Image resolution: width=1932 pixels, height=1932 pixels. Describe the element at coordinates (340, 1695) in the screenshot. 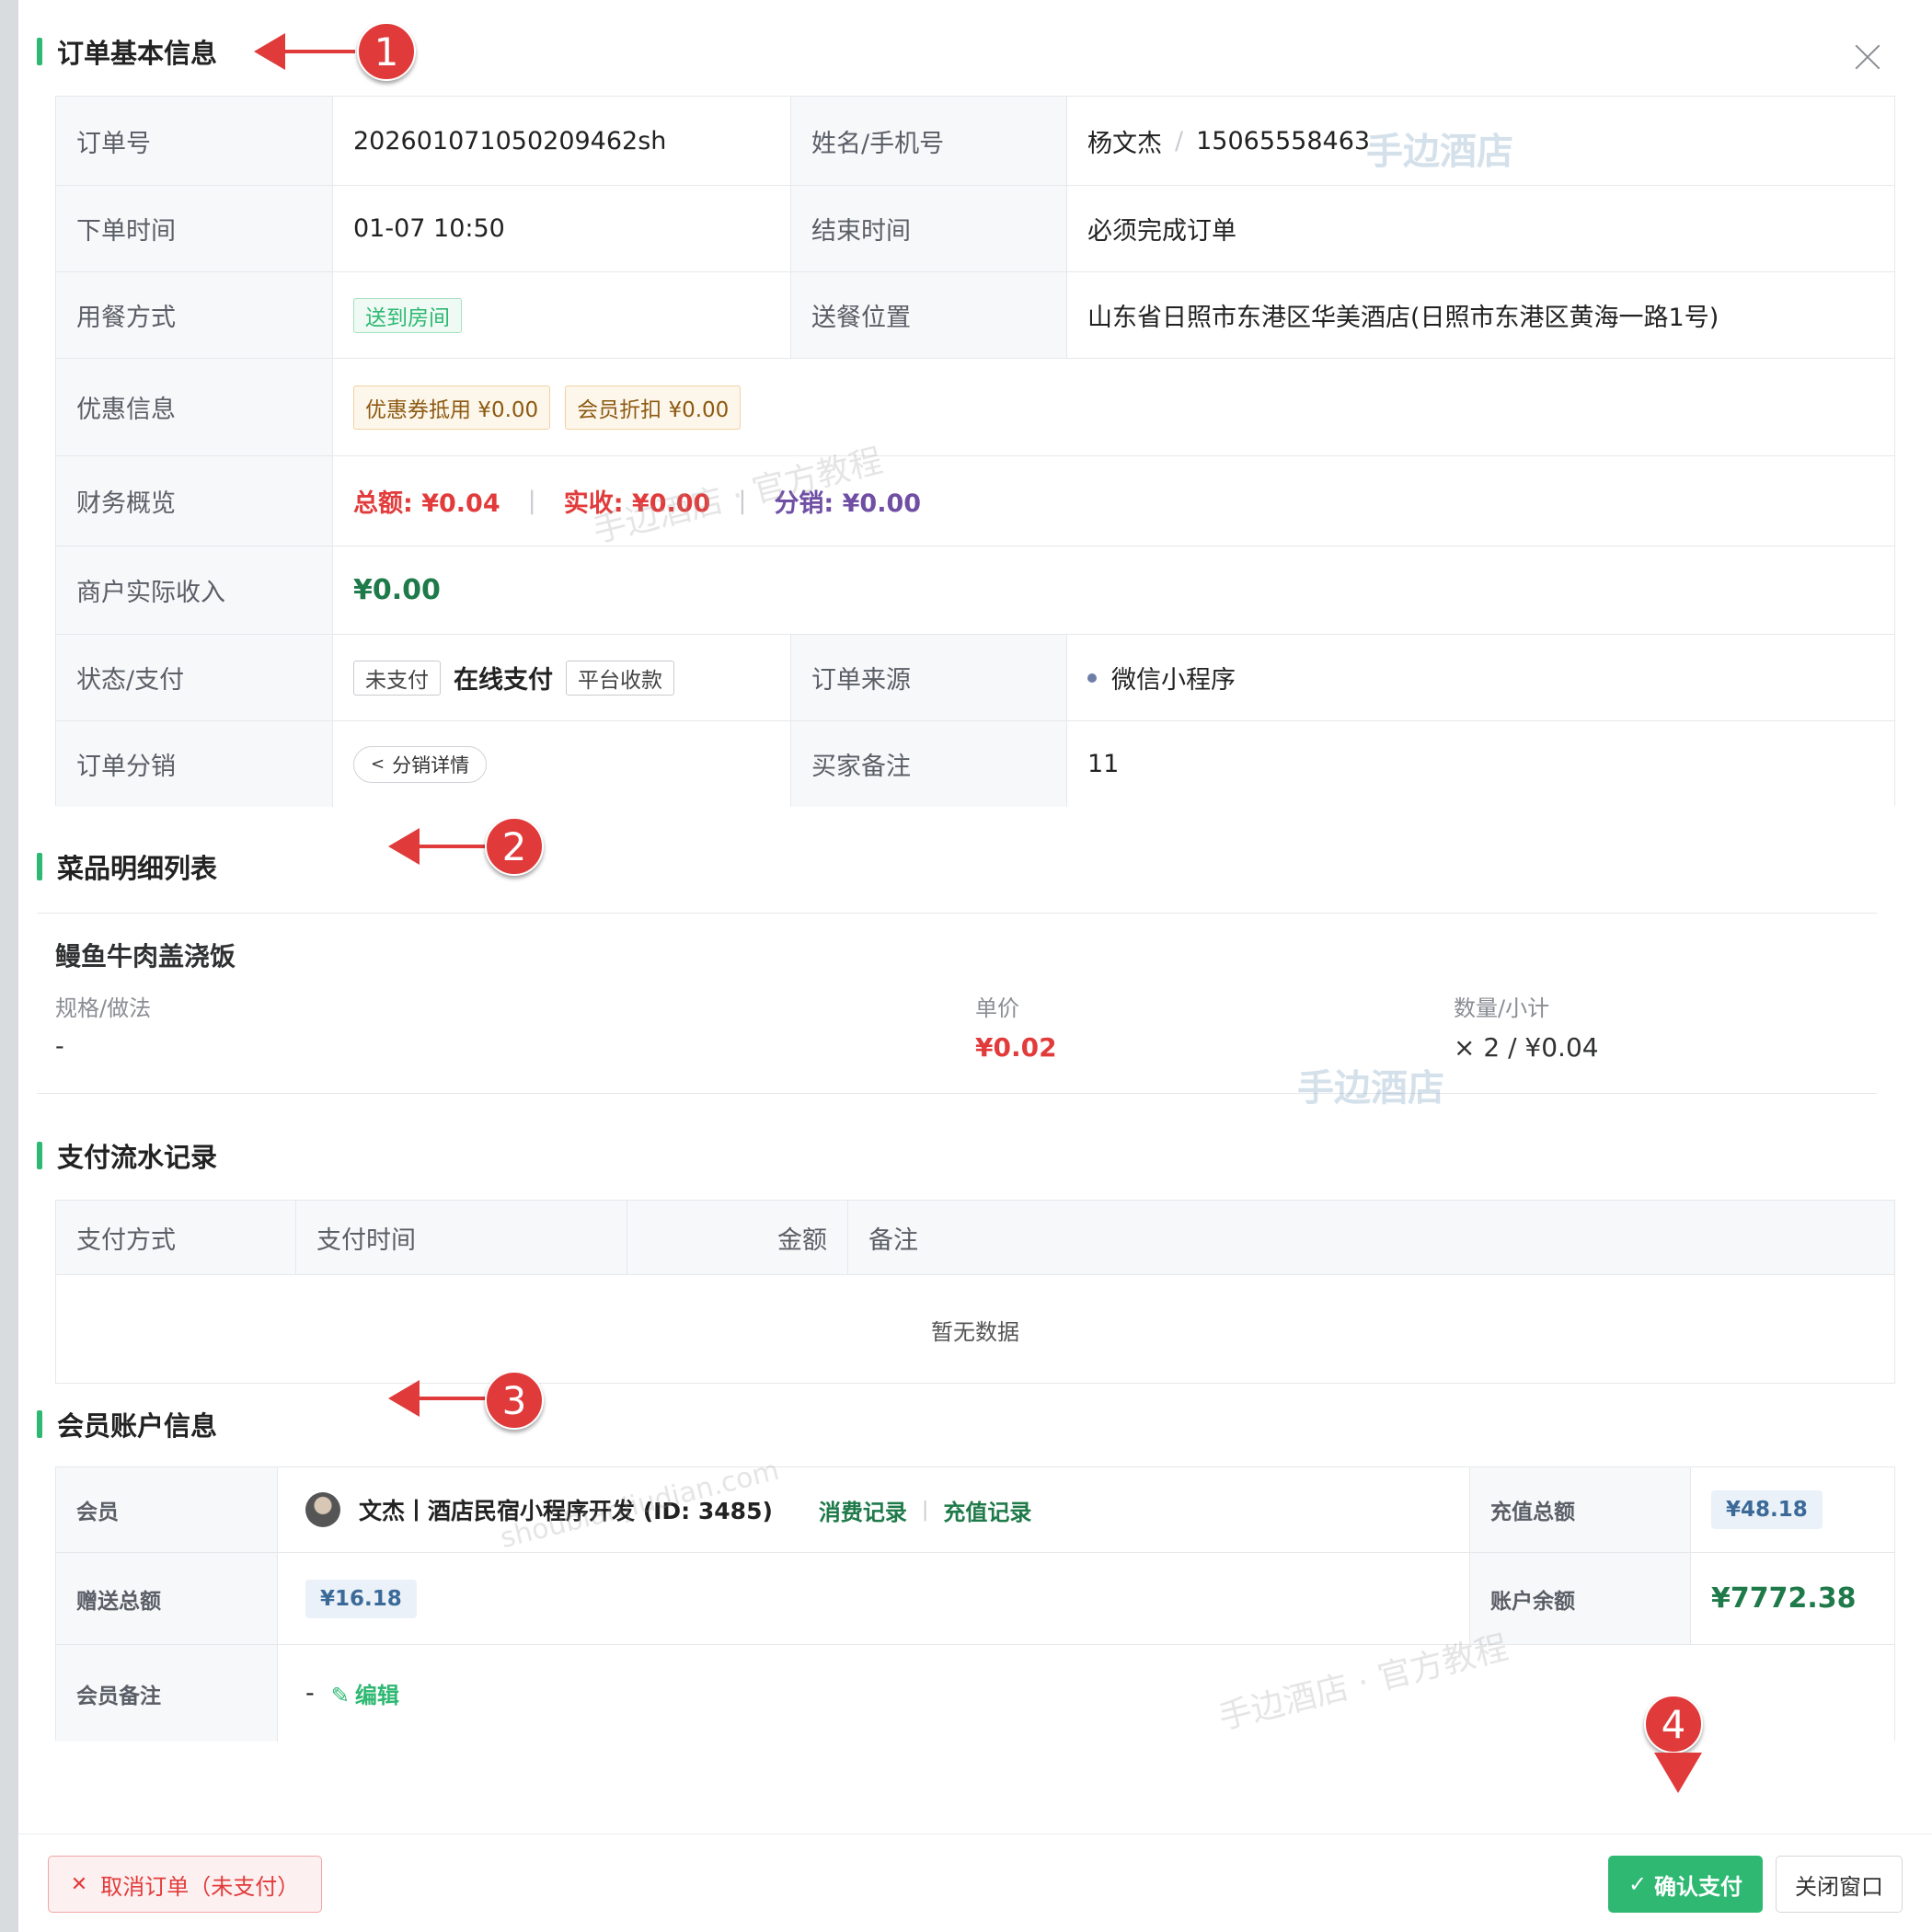

I see `edit-icon: ✎` at that location.